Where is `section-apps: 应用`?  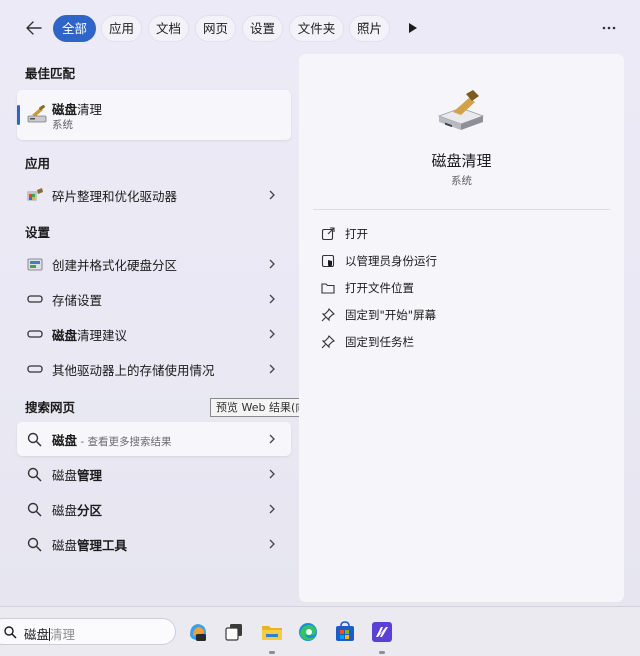
section-apps: 应用 is located at coordinates (38, 163).